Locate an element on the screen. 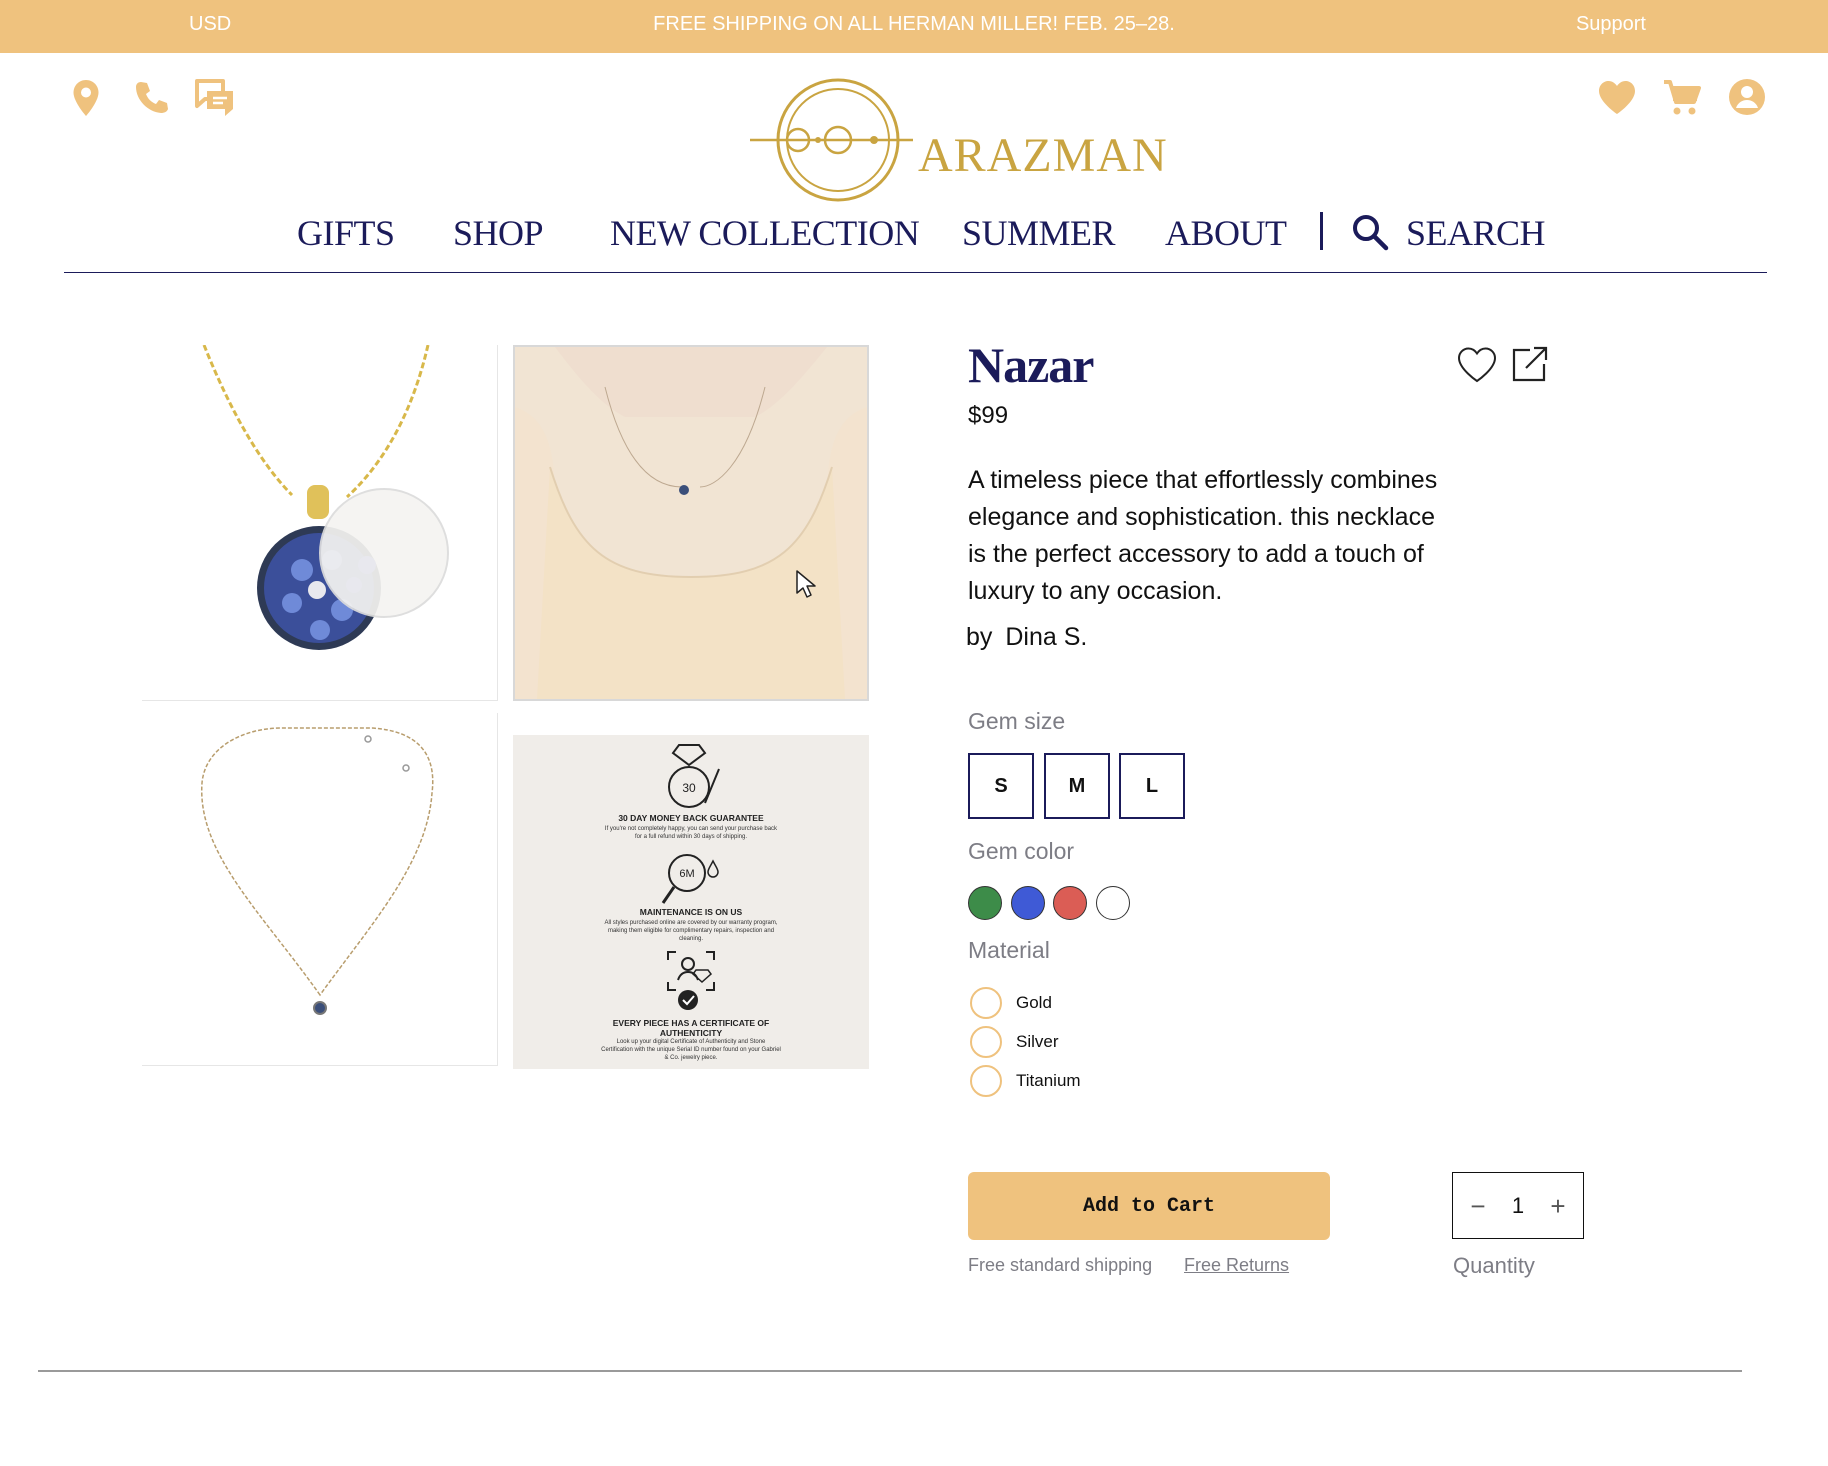  maintenance-title: MAINTENANCE IS ON US is located at coordinates (691, 912).